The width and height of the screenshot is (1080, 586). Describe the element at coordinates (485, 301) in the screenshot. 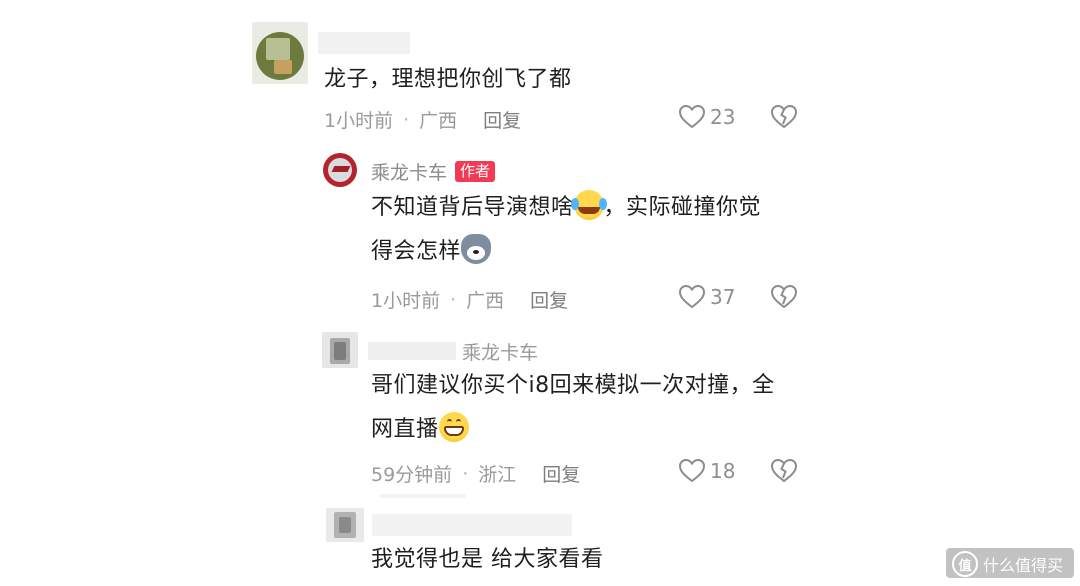

I see `reply-location: 广西` at that location.